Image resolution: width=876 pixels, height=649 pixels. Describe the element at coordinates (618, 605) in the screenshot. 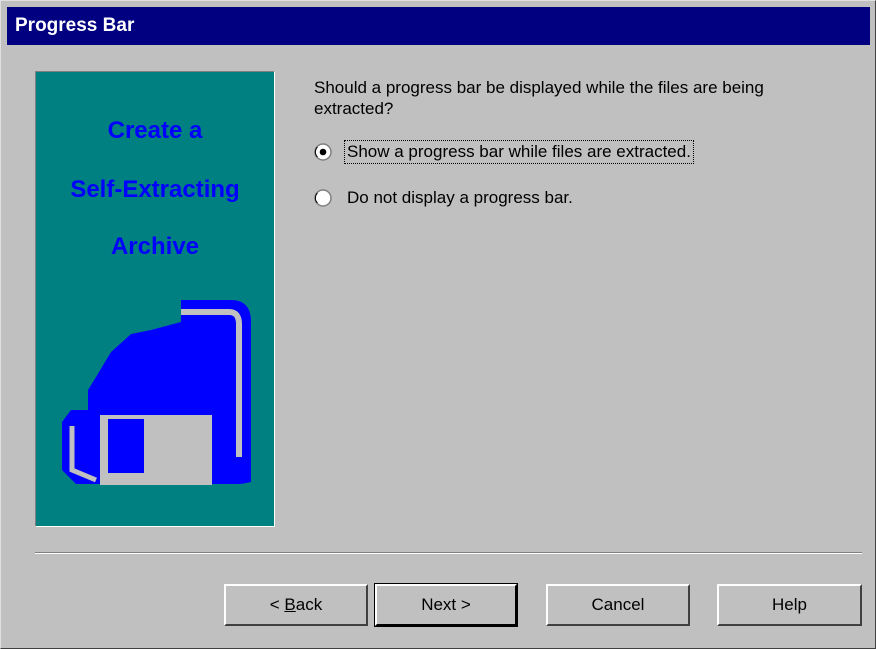

I see `cancel-button: Cancel` at that location.